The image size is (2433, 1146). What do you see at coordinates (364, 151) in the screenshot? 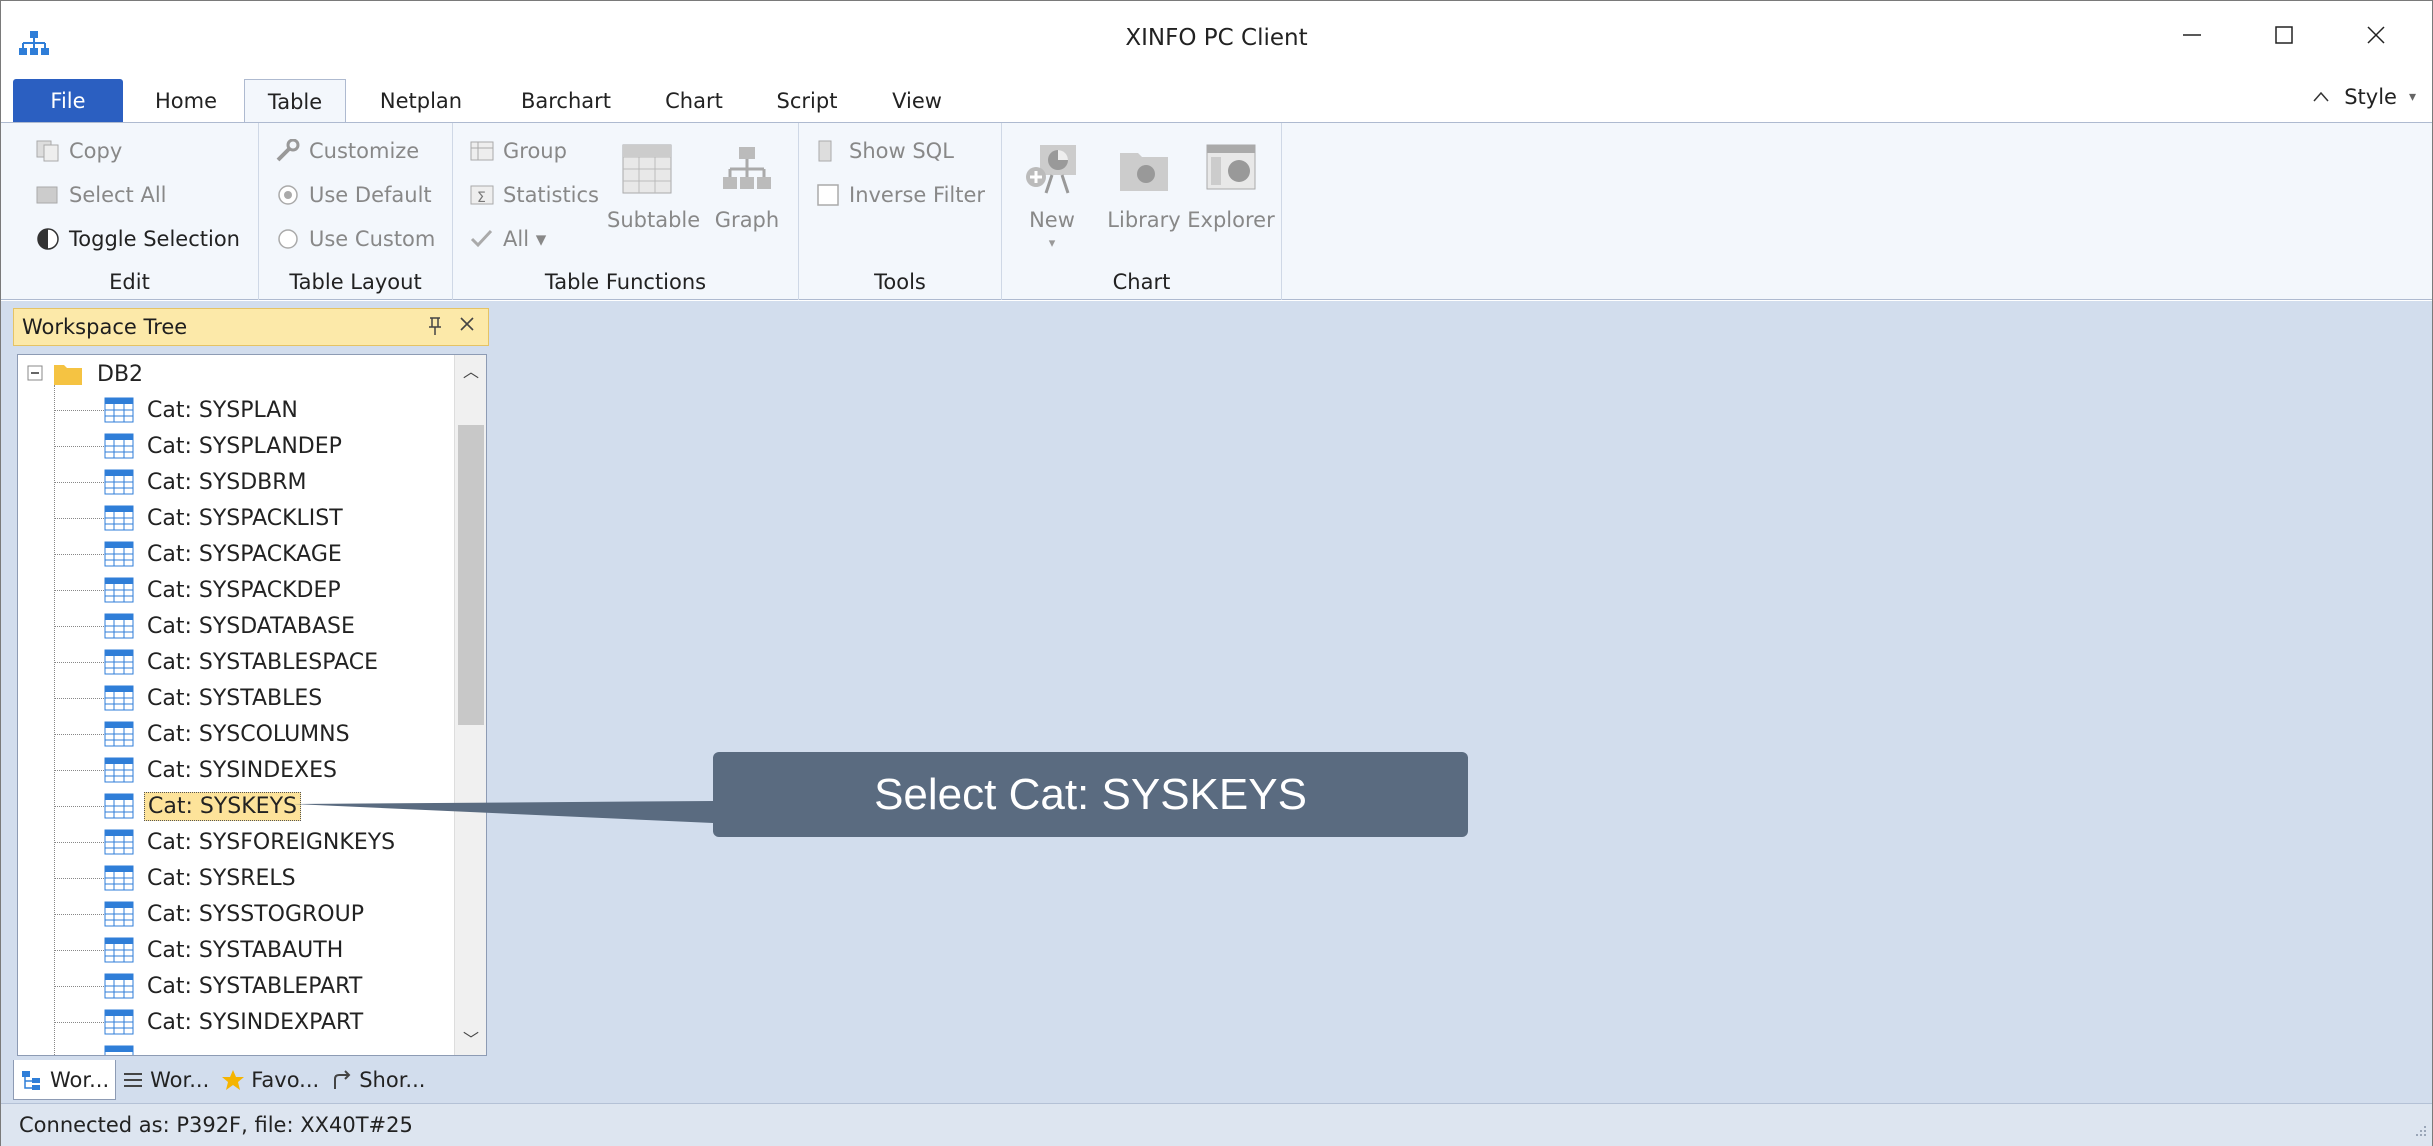
I see `customize-label: Customize` at bounding box center [364, 151].